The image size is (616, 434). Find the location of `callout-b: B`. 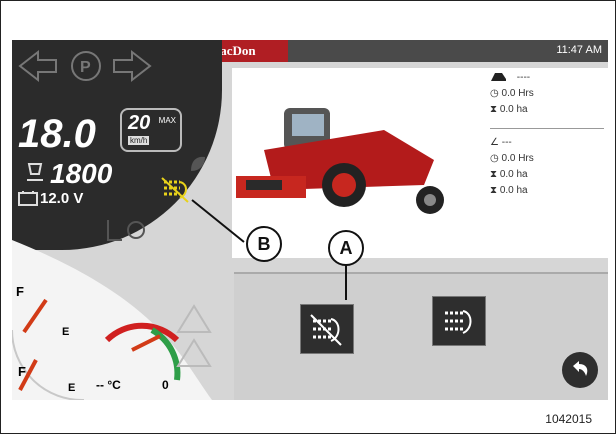

callout-b: B is located at coordinates (264, 244).